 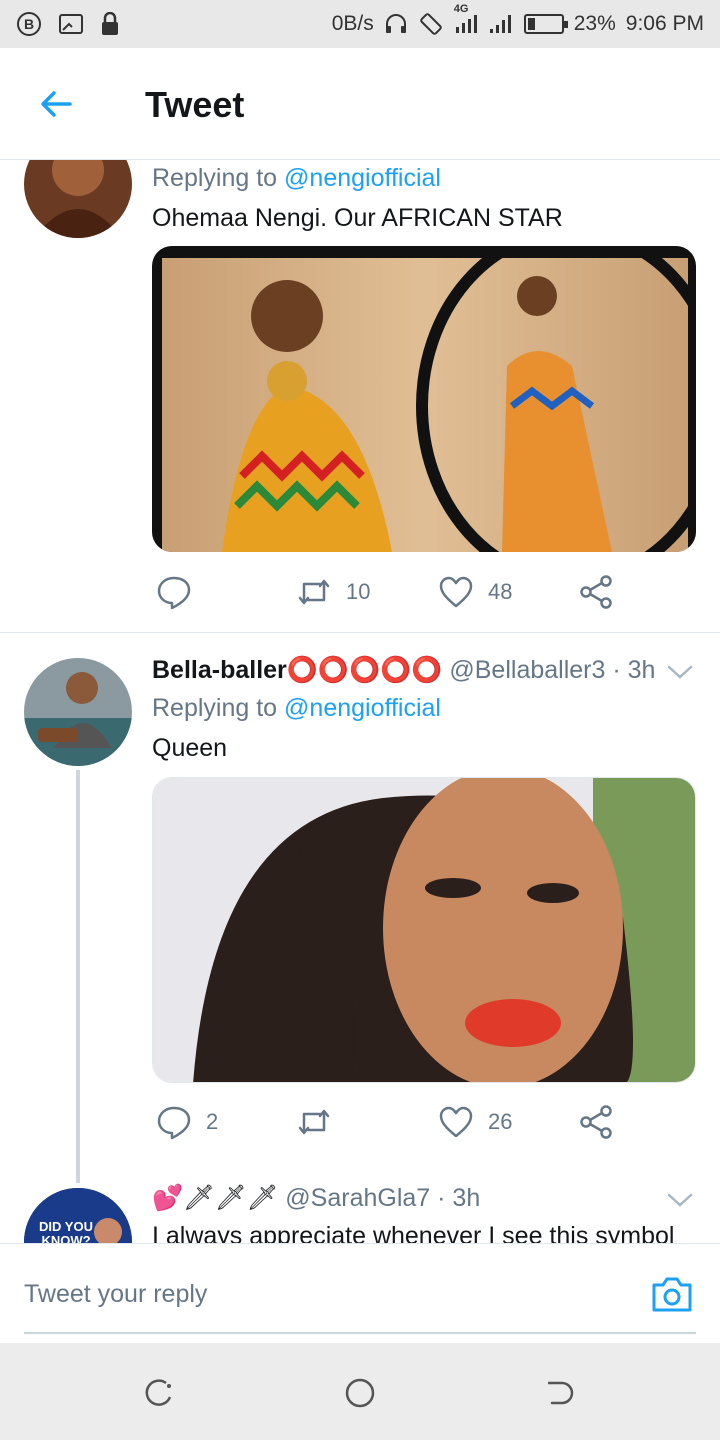 I want to click on tweet-header: 💕🗡🗡🗡 @SarahGla7 · 3h, so click(x=316, y=1198).